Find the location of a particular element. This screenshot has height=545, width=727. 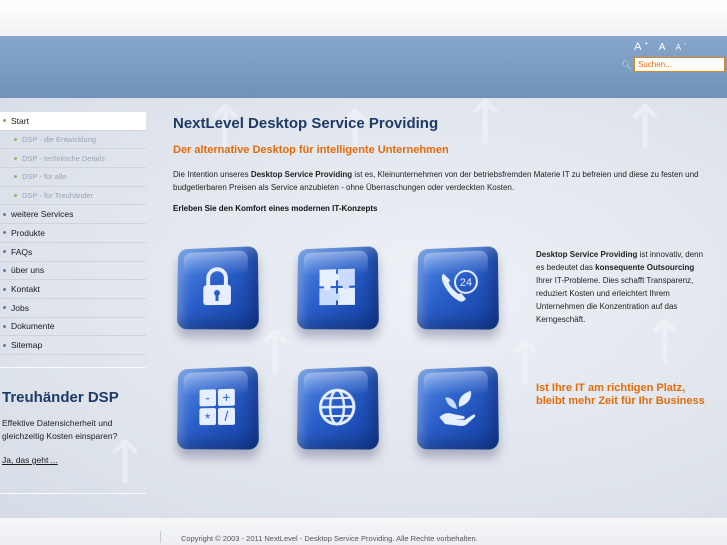

search-icon: 🔍︎ is located at coordinates (626, 65).